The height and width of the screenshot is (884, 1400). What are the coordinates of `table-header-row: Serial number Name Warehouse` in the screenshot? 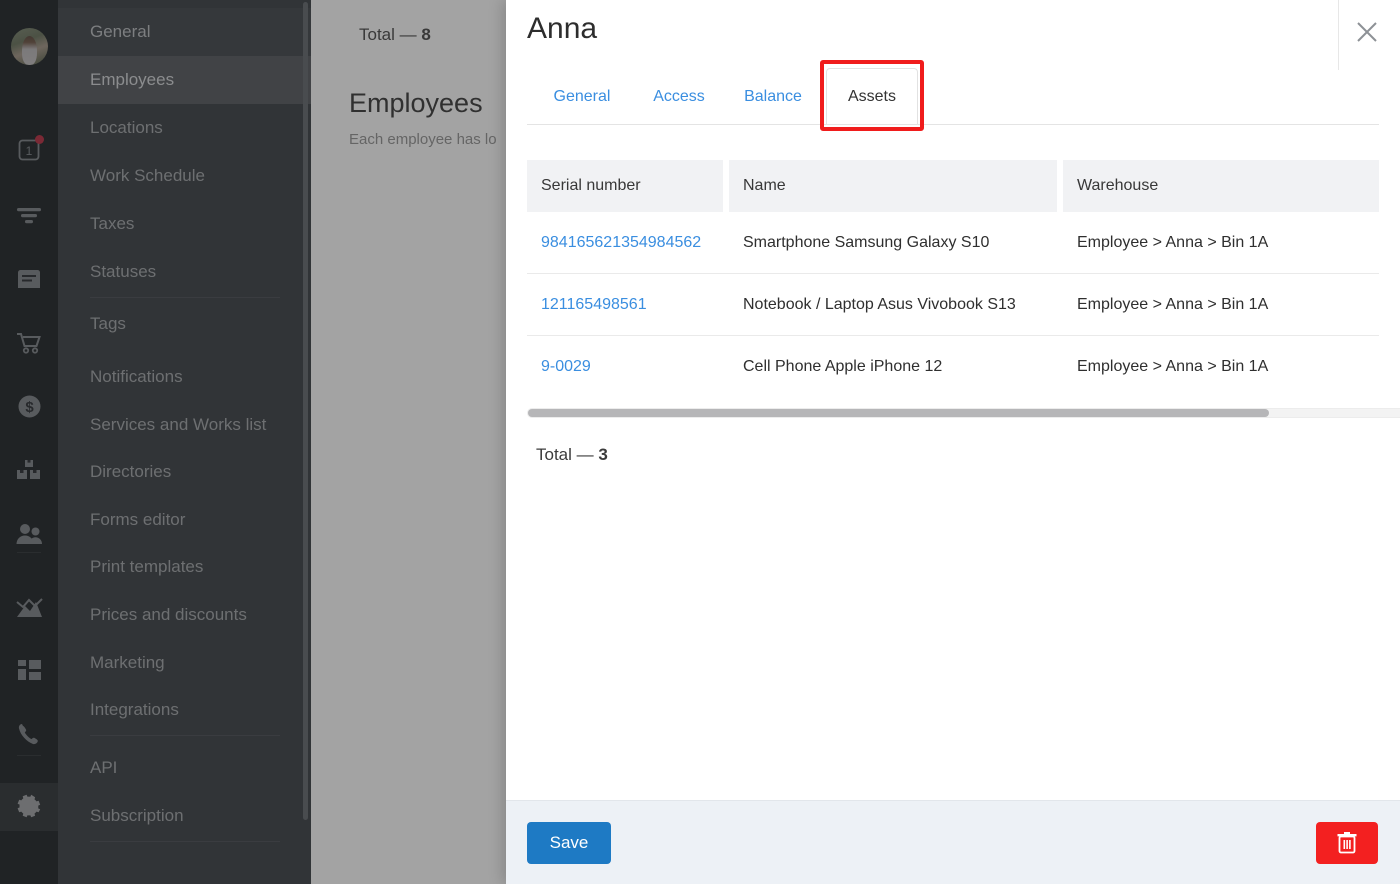 It's located at (953, 186).